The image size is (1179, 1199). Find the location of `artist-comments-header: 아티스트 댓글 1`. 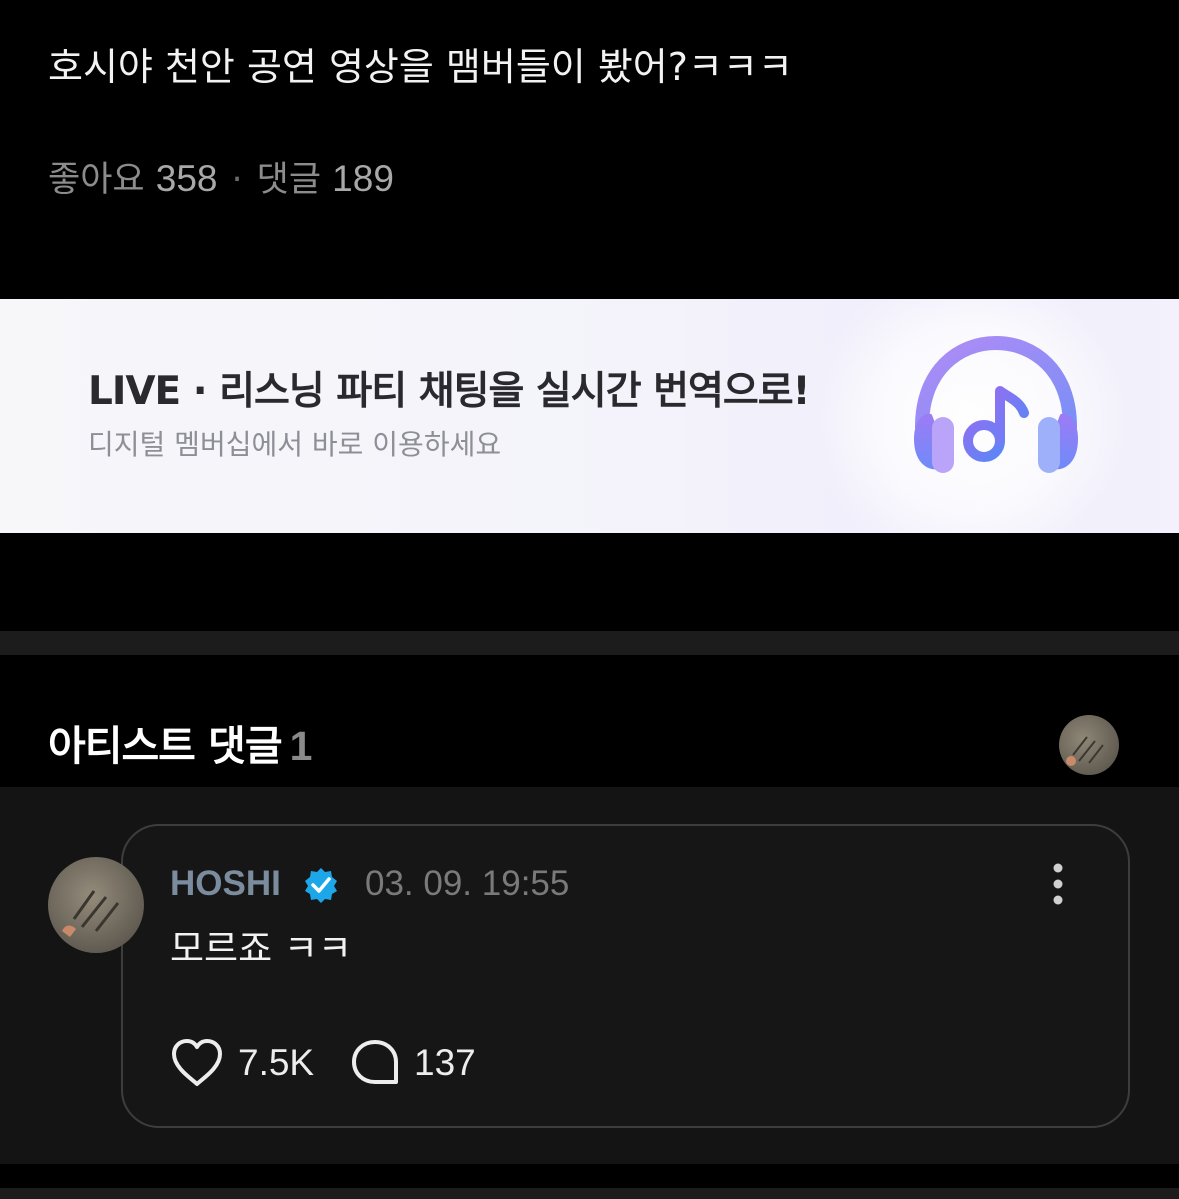

artist-comments-header: 아티스트 댓글 1 is located at coordinates (180, 746).